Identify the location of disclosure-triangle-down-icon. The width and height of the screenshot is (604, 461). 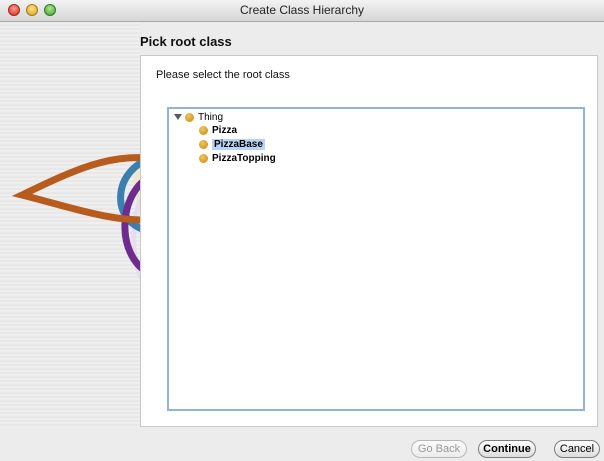
(178, 117).